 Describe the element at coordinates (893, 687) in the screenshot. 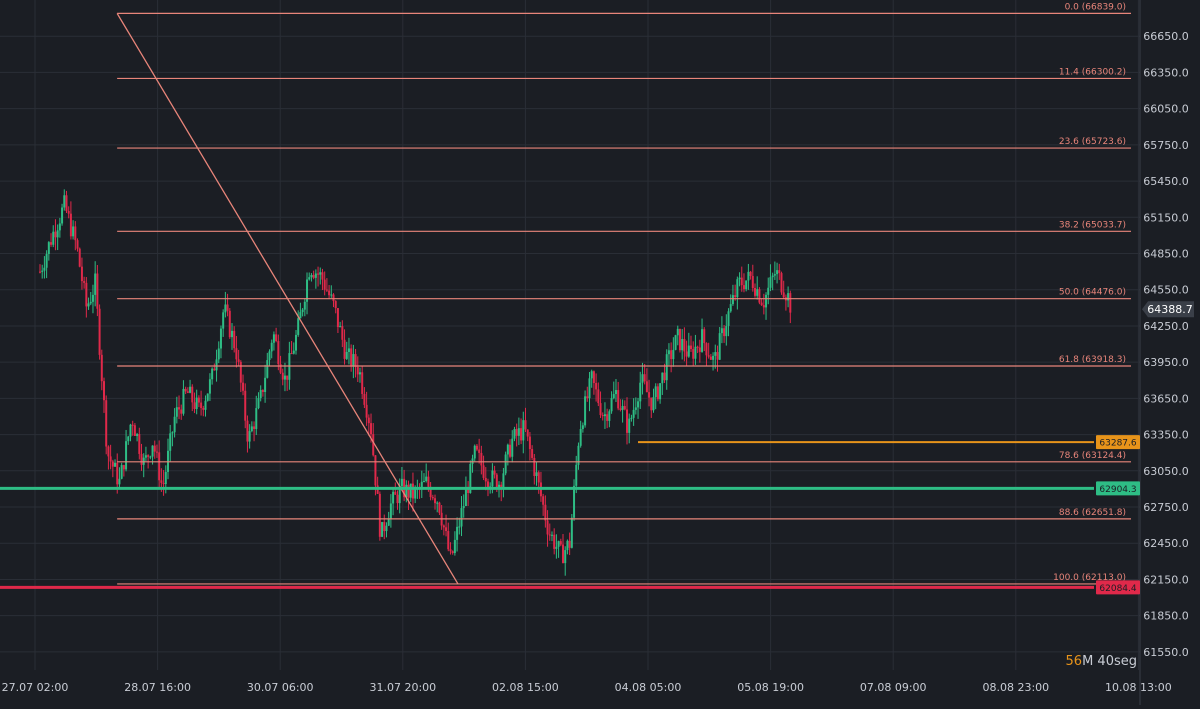

I see `x-axis-tick-label: 07.08 09:00` at that location.